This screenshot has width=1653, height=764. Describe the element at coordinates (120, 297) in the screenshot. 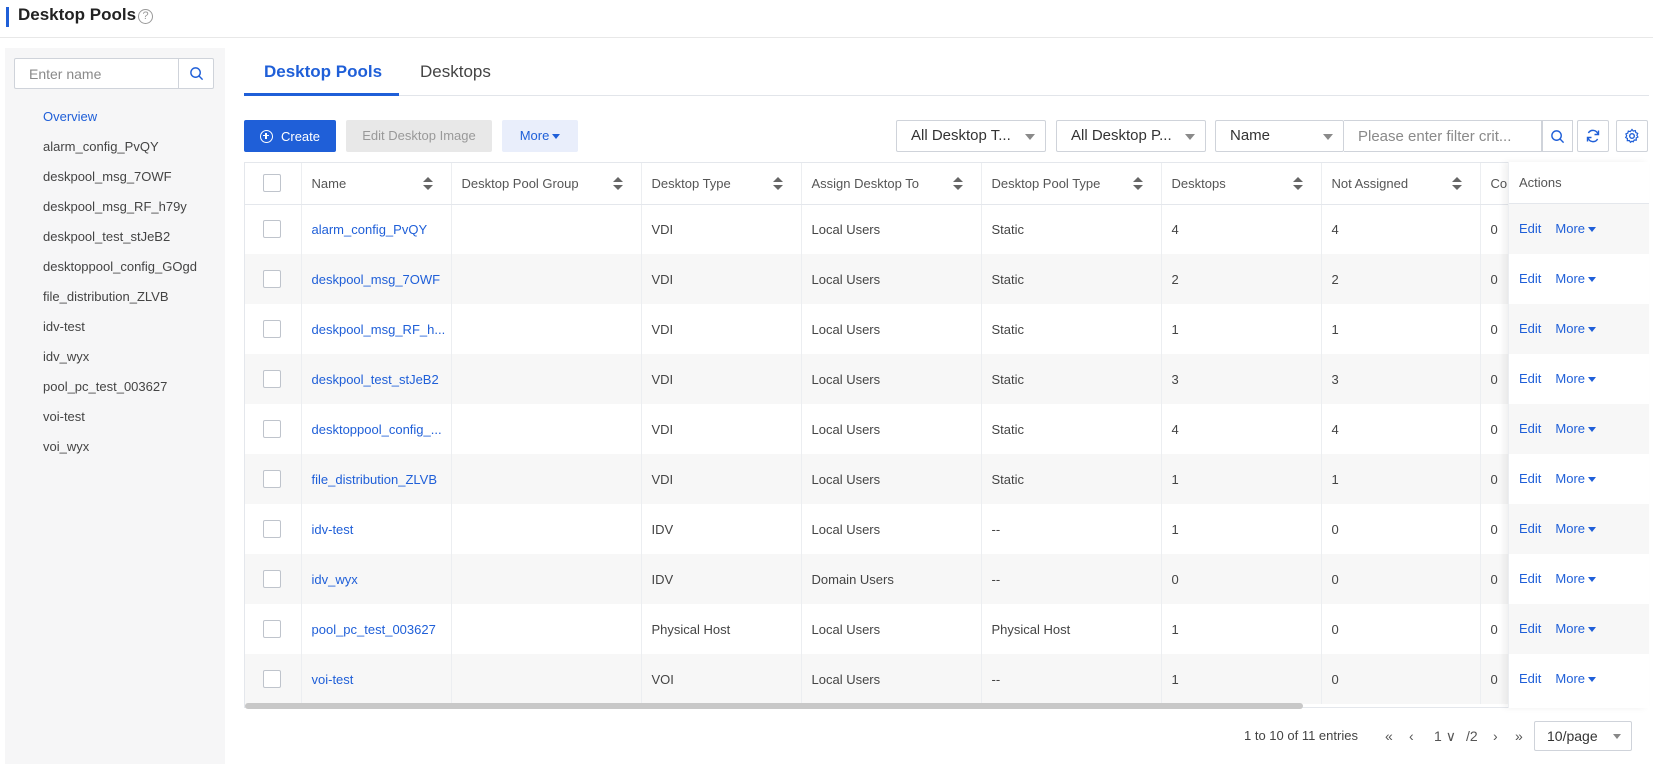

I see `sidebar-item: file_distribution_ZLVB` at that location.